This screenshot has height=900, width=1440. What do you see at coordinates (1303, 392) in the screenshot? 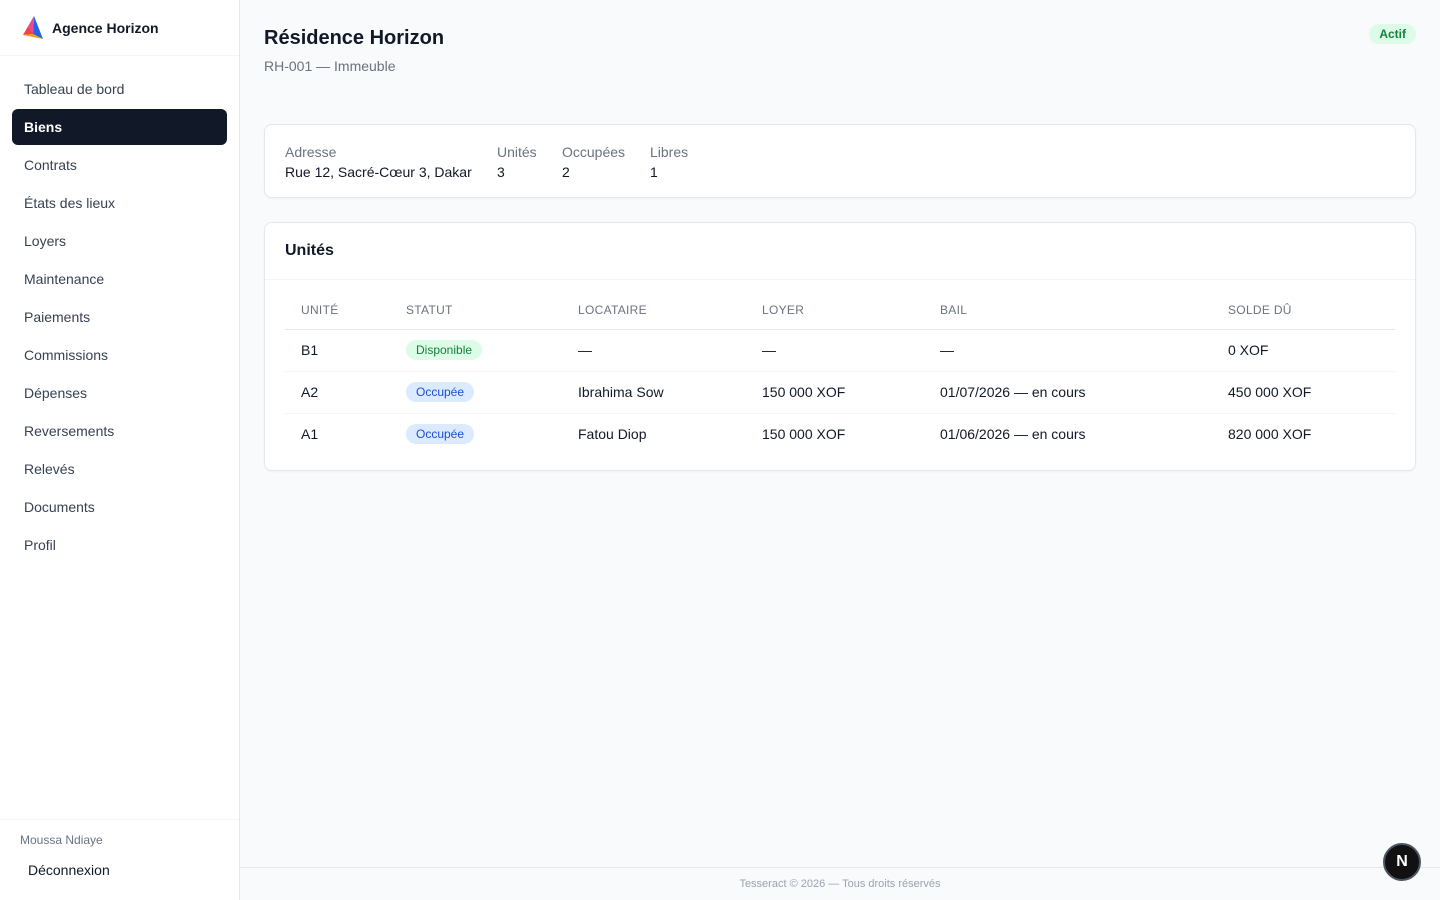
I see `balance-cell: 450 000 XOF` at bounding box center [1303, 392].